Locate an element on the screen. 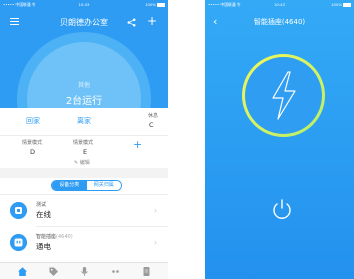 This screenshot has width=354, height=279. device-state: 在线 is located at coordinates (43, 214).